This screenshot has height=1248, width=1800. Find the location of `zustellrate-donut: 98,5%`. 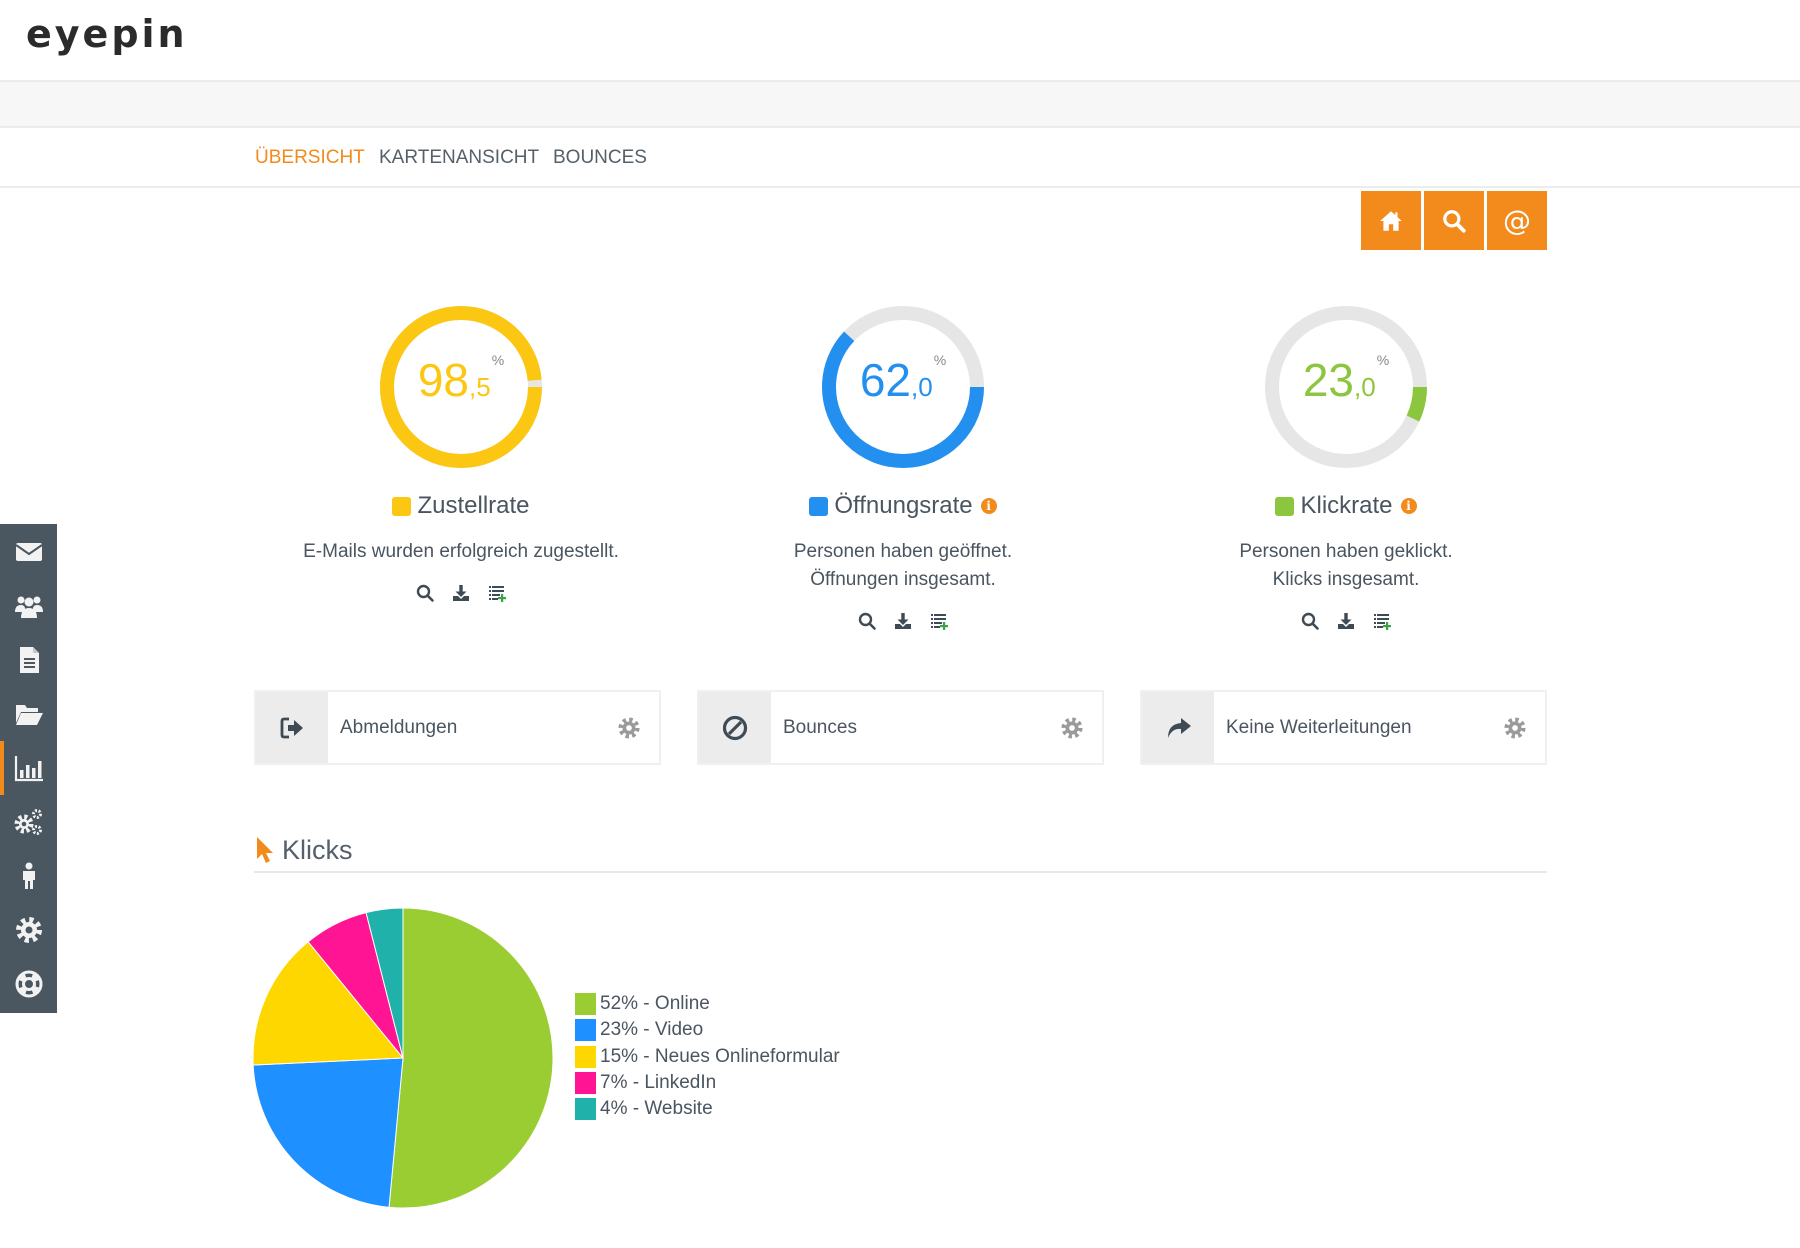

zustellrate-donut: 98,5% is located at coordinates (461, 387).